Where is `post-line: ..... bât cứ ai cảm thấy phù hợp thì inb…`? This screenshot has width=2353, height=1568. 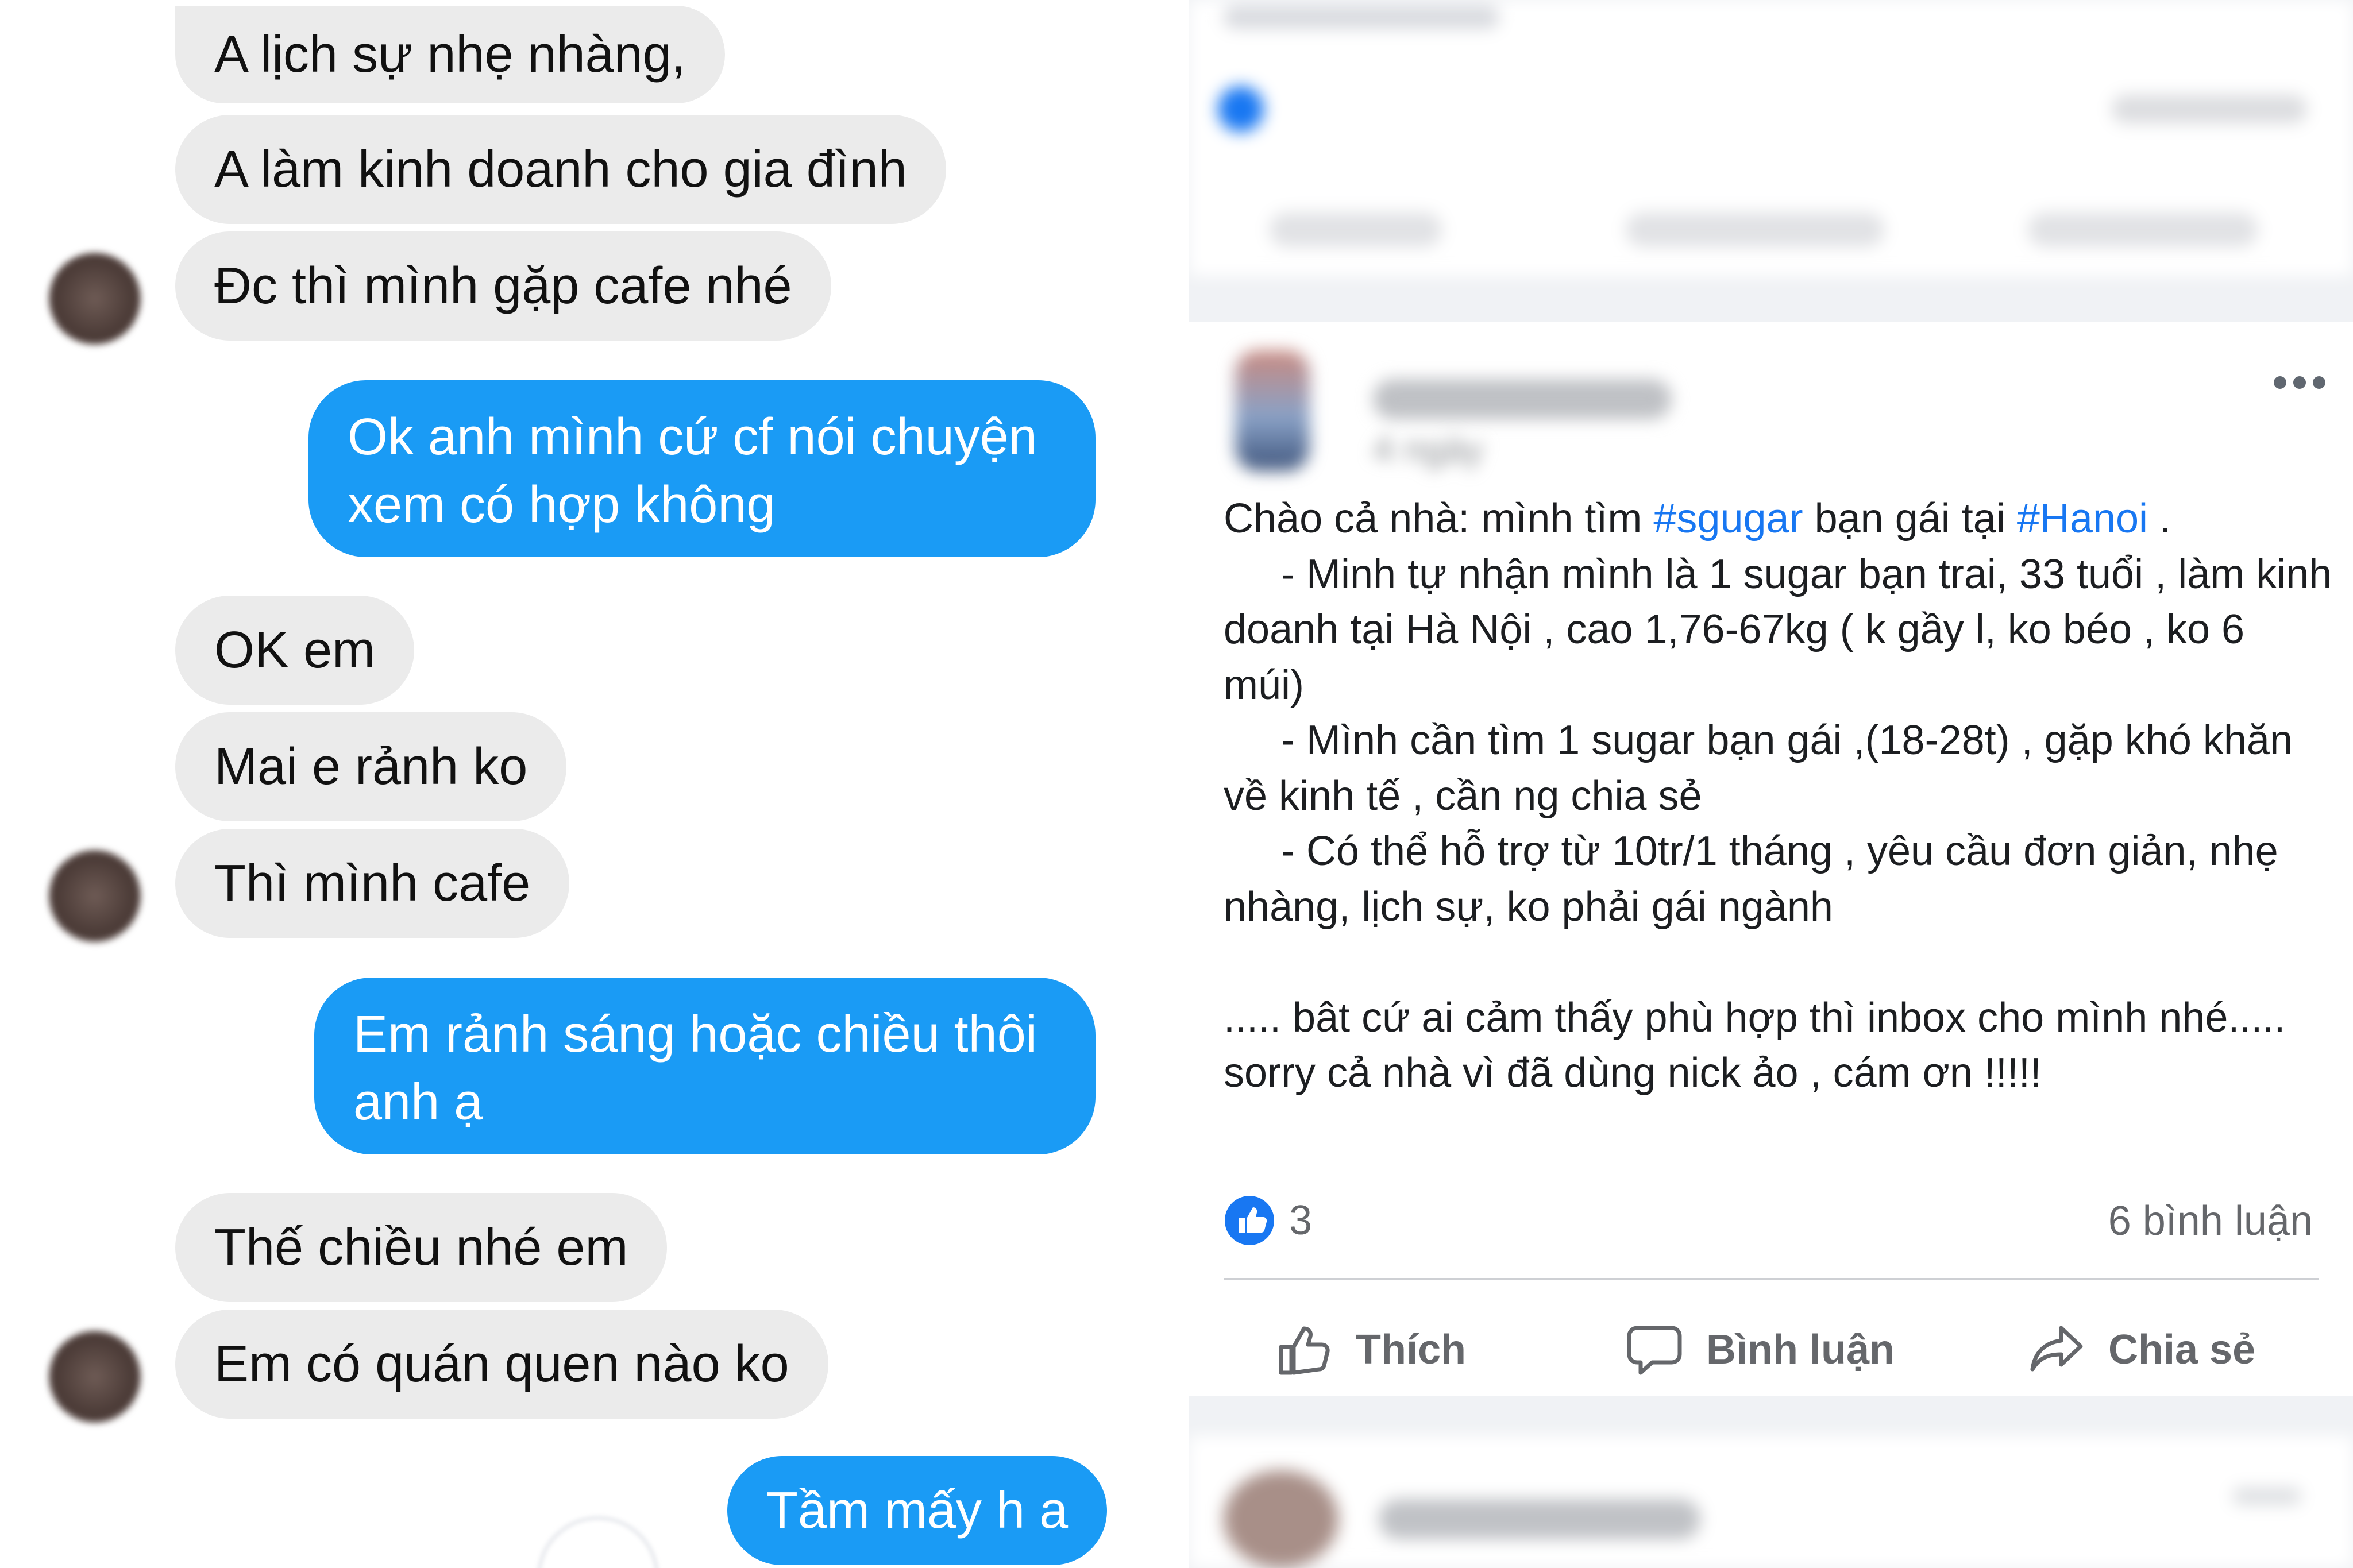
post-line: ..... bât cứ ai cảm thấy phù hợp thì inb… is located at coordinates (1760, 1045).